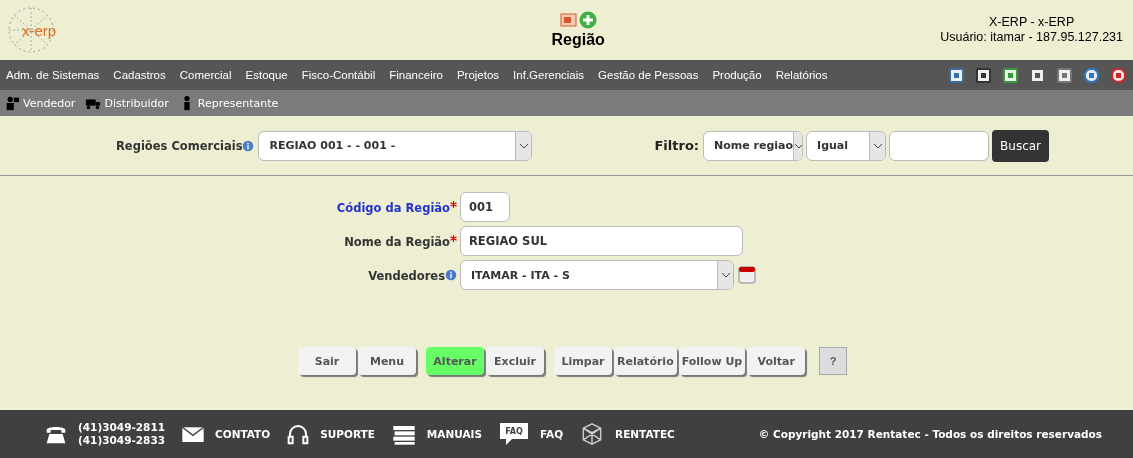 Image resolution: width=1133 pixels, height=458 pixels. I want to click on menu-item: Comercial, so click(205, 75).